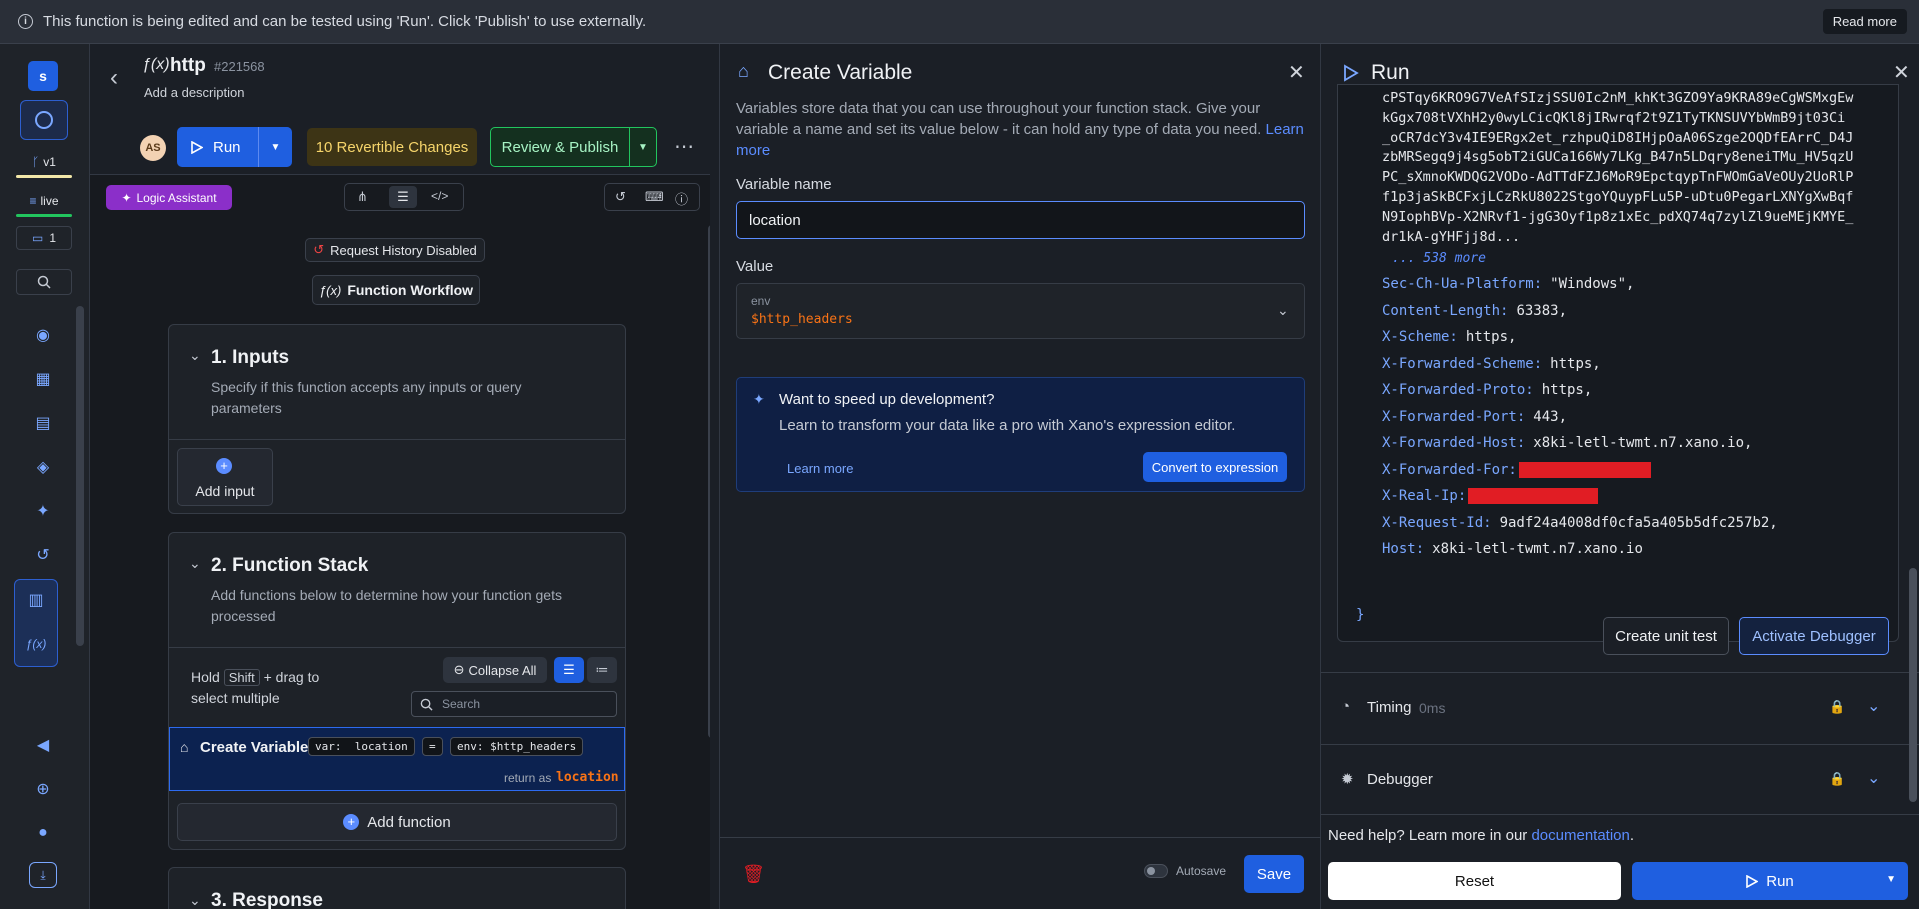 The height and width of the screenshot is (909, 1919). What do you see at coordinates (395, 250) in the screenshot?
I see `request-history-badge: ↺ Request History Disabled` at bounding box center [395, 250].